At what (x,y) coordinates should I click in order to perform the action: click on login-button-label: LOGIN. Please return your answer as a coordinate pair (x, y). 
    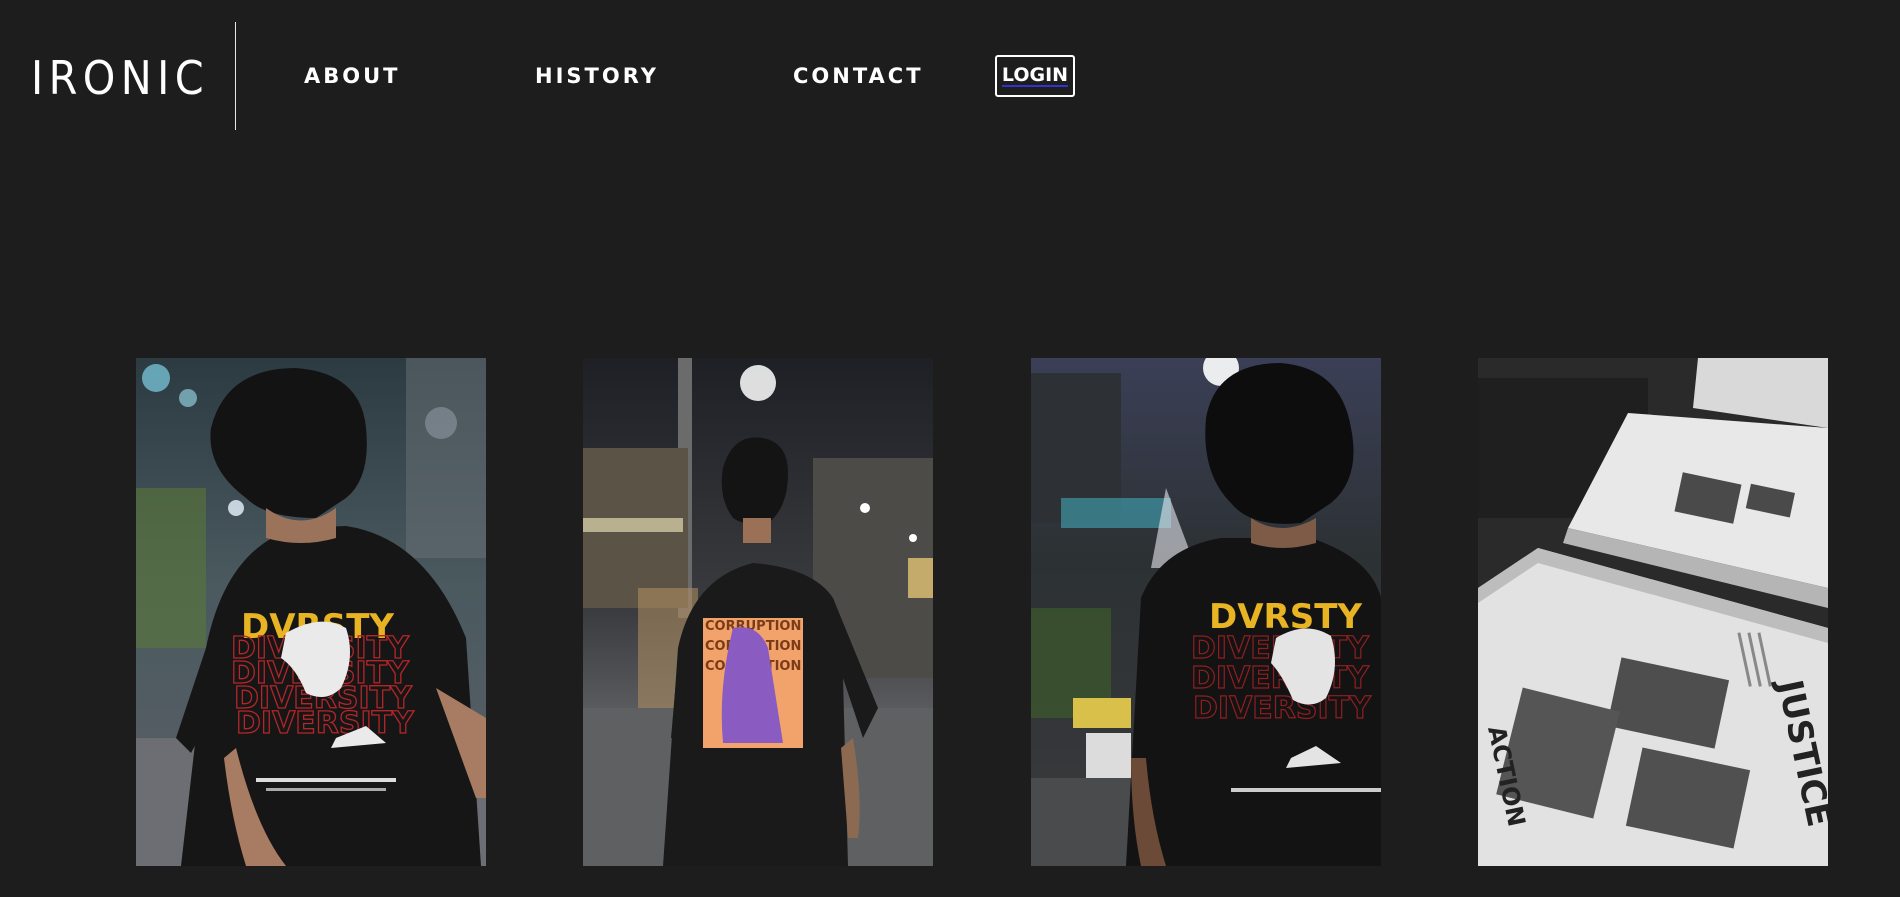
    Looking at the image, I should click on (1035, 75).